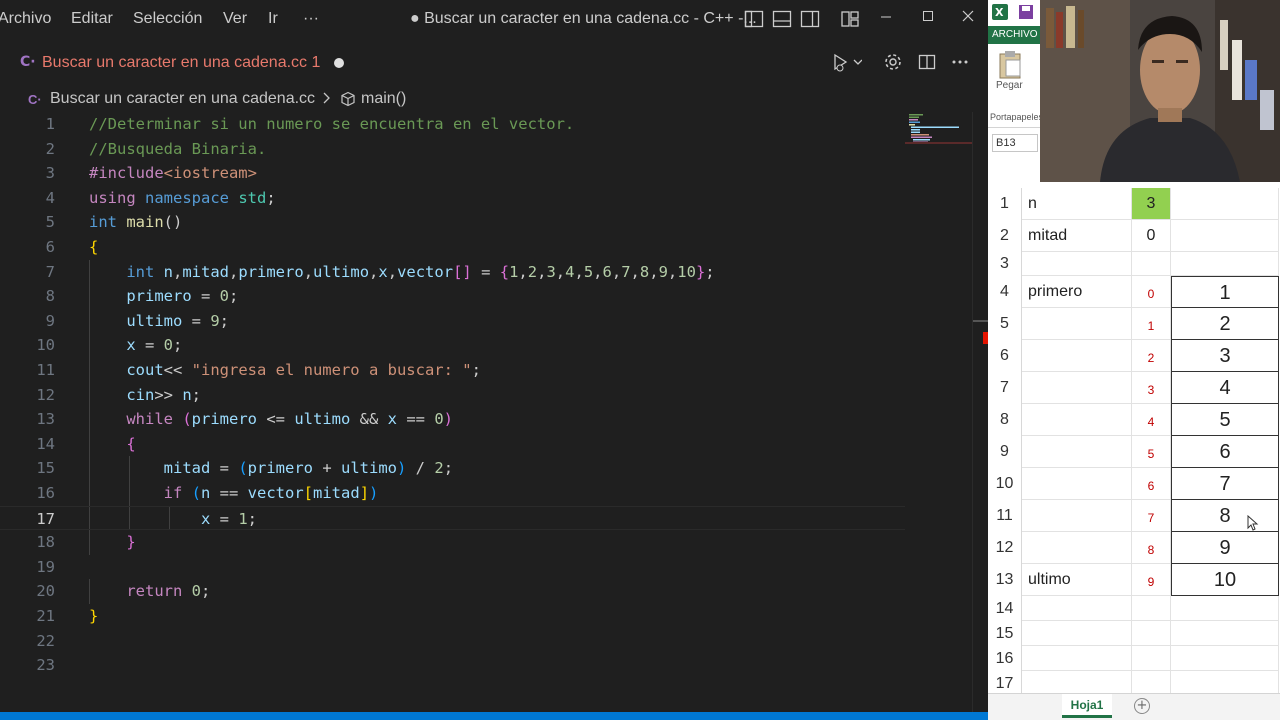  What do you see at coordinates (1225, 484) in the screenshot?
I see `cell-c: 7` at bounding box center [1225, 484].